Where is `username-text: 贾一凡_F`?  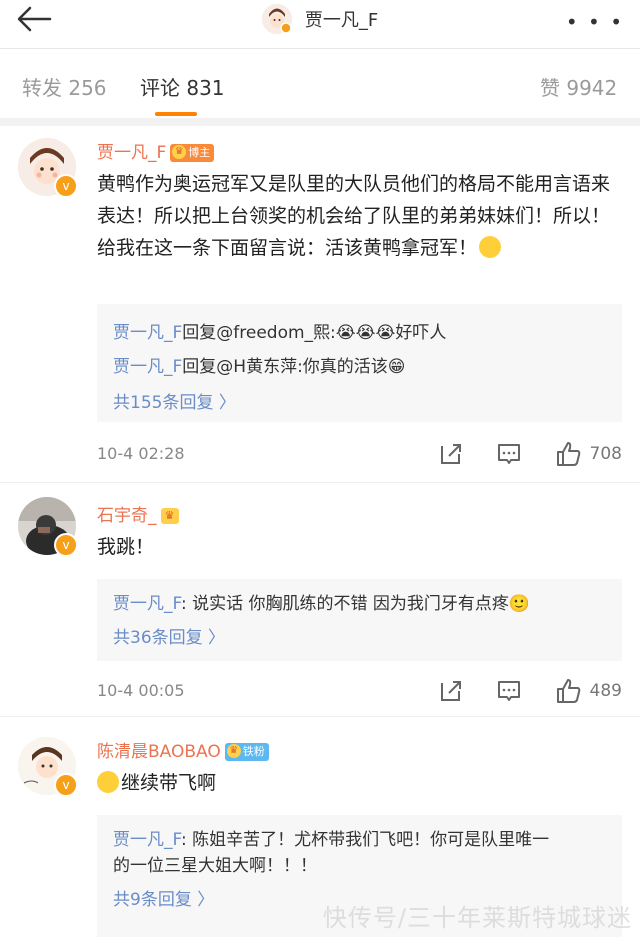
username-text: 贾一凡_F is located at coordinates (131, 153).